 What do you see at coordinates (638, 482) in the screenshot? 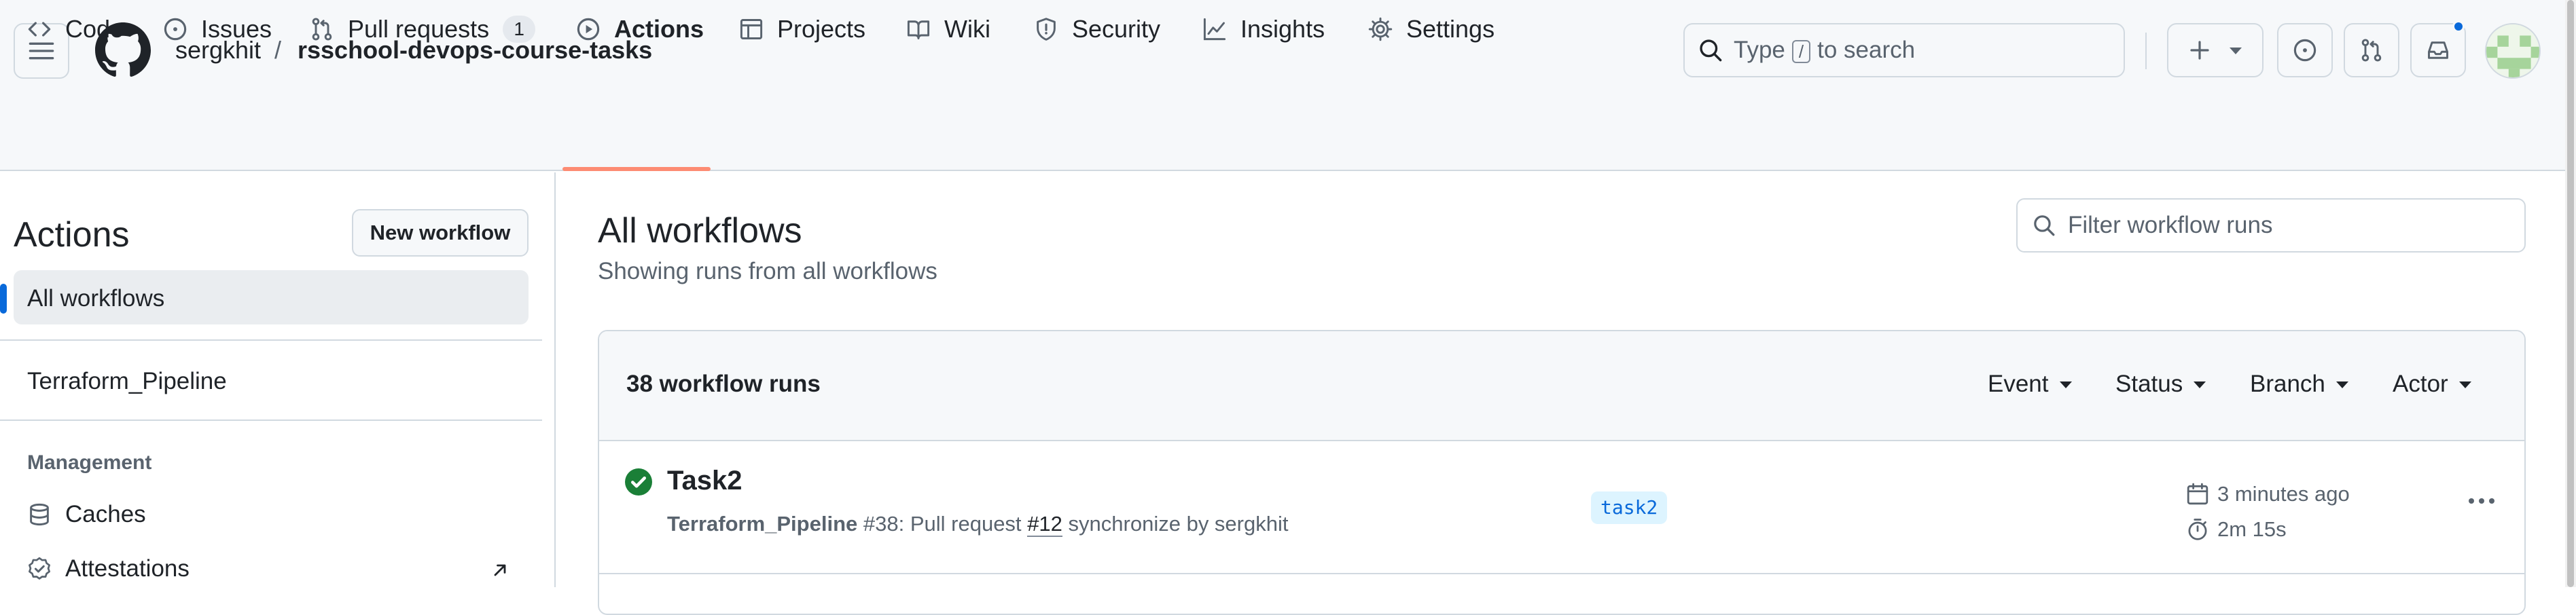
I see `check-circle-fill-icon` at bounding box center [638, 482].